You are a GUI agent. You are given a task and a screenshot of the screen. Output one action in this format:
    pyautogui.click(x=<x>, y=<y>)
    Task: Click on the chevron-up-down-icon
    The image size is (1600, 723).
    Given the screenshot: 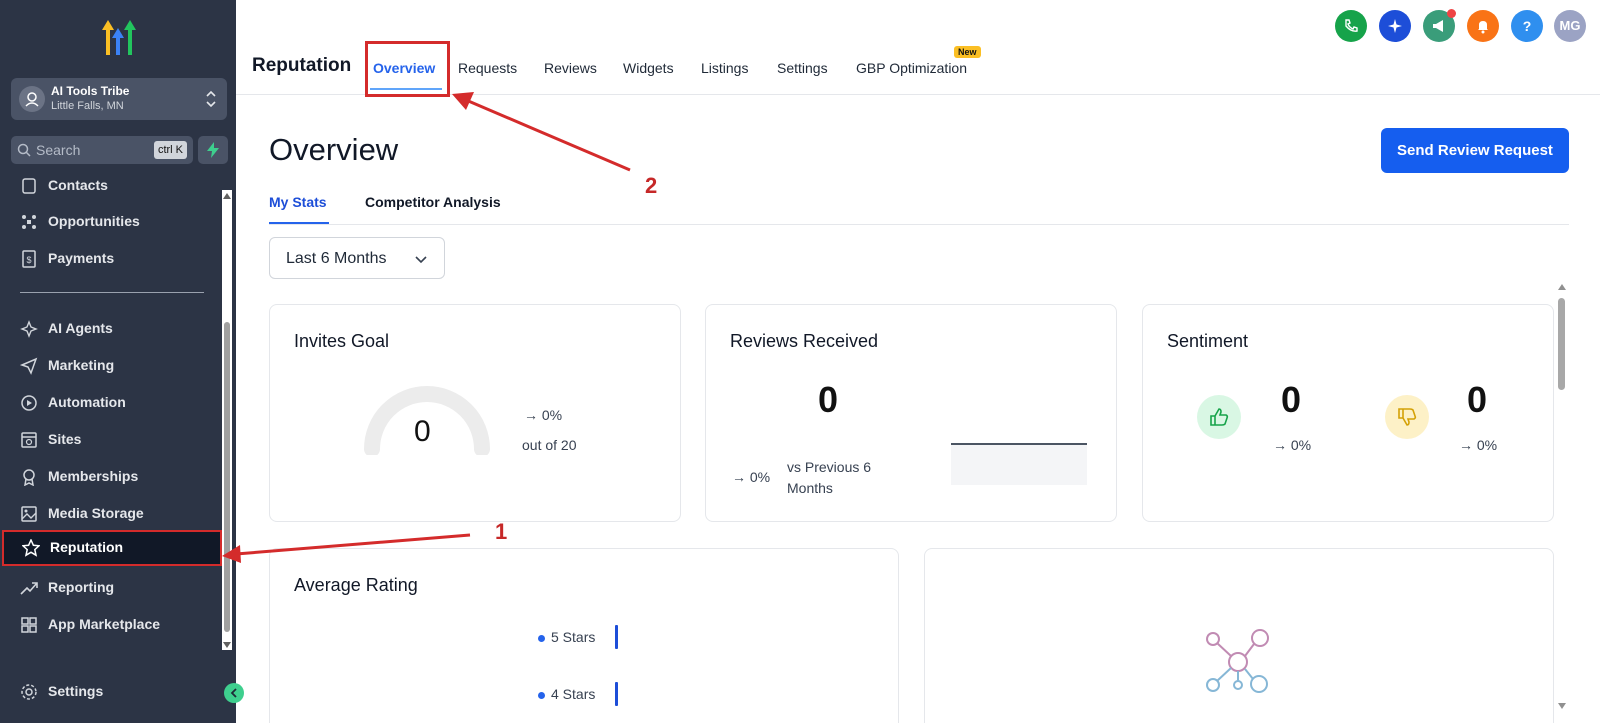 What is the action you would take?
    pyautogui.click(x=211, y=99)
    